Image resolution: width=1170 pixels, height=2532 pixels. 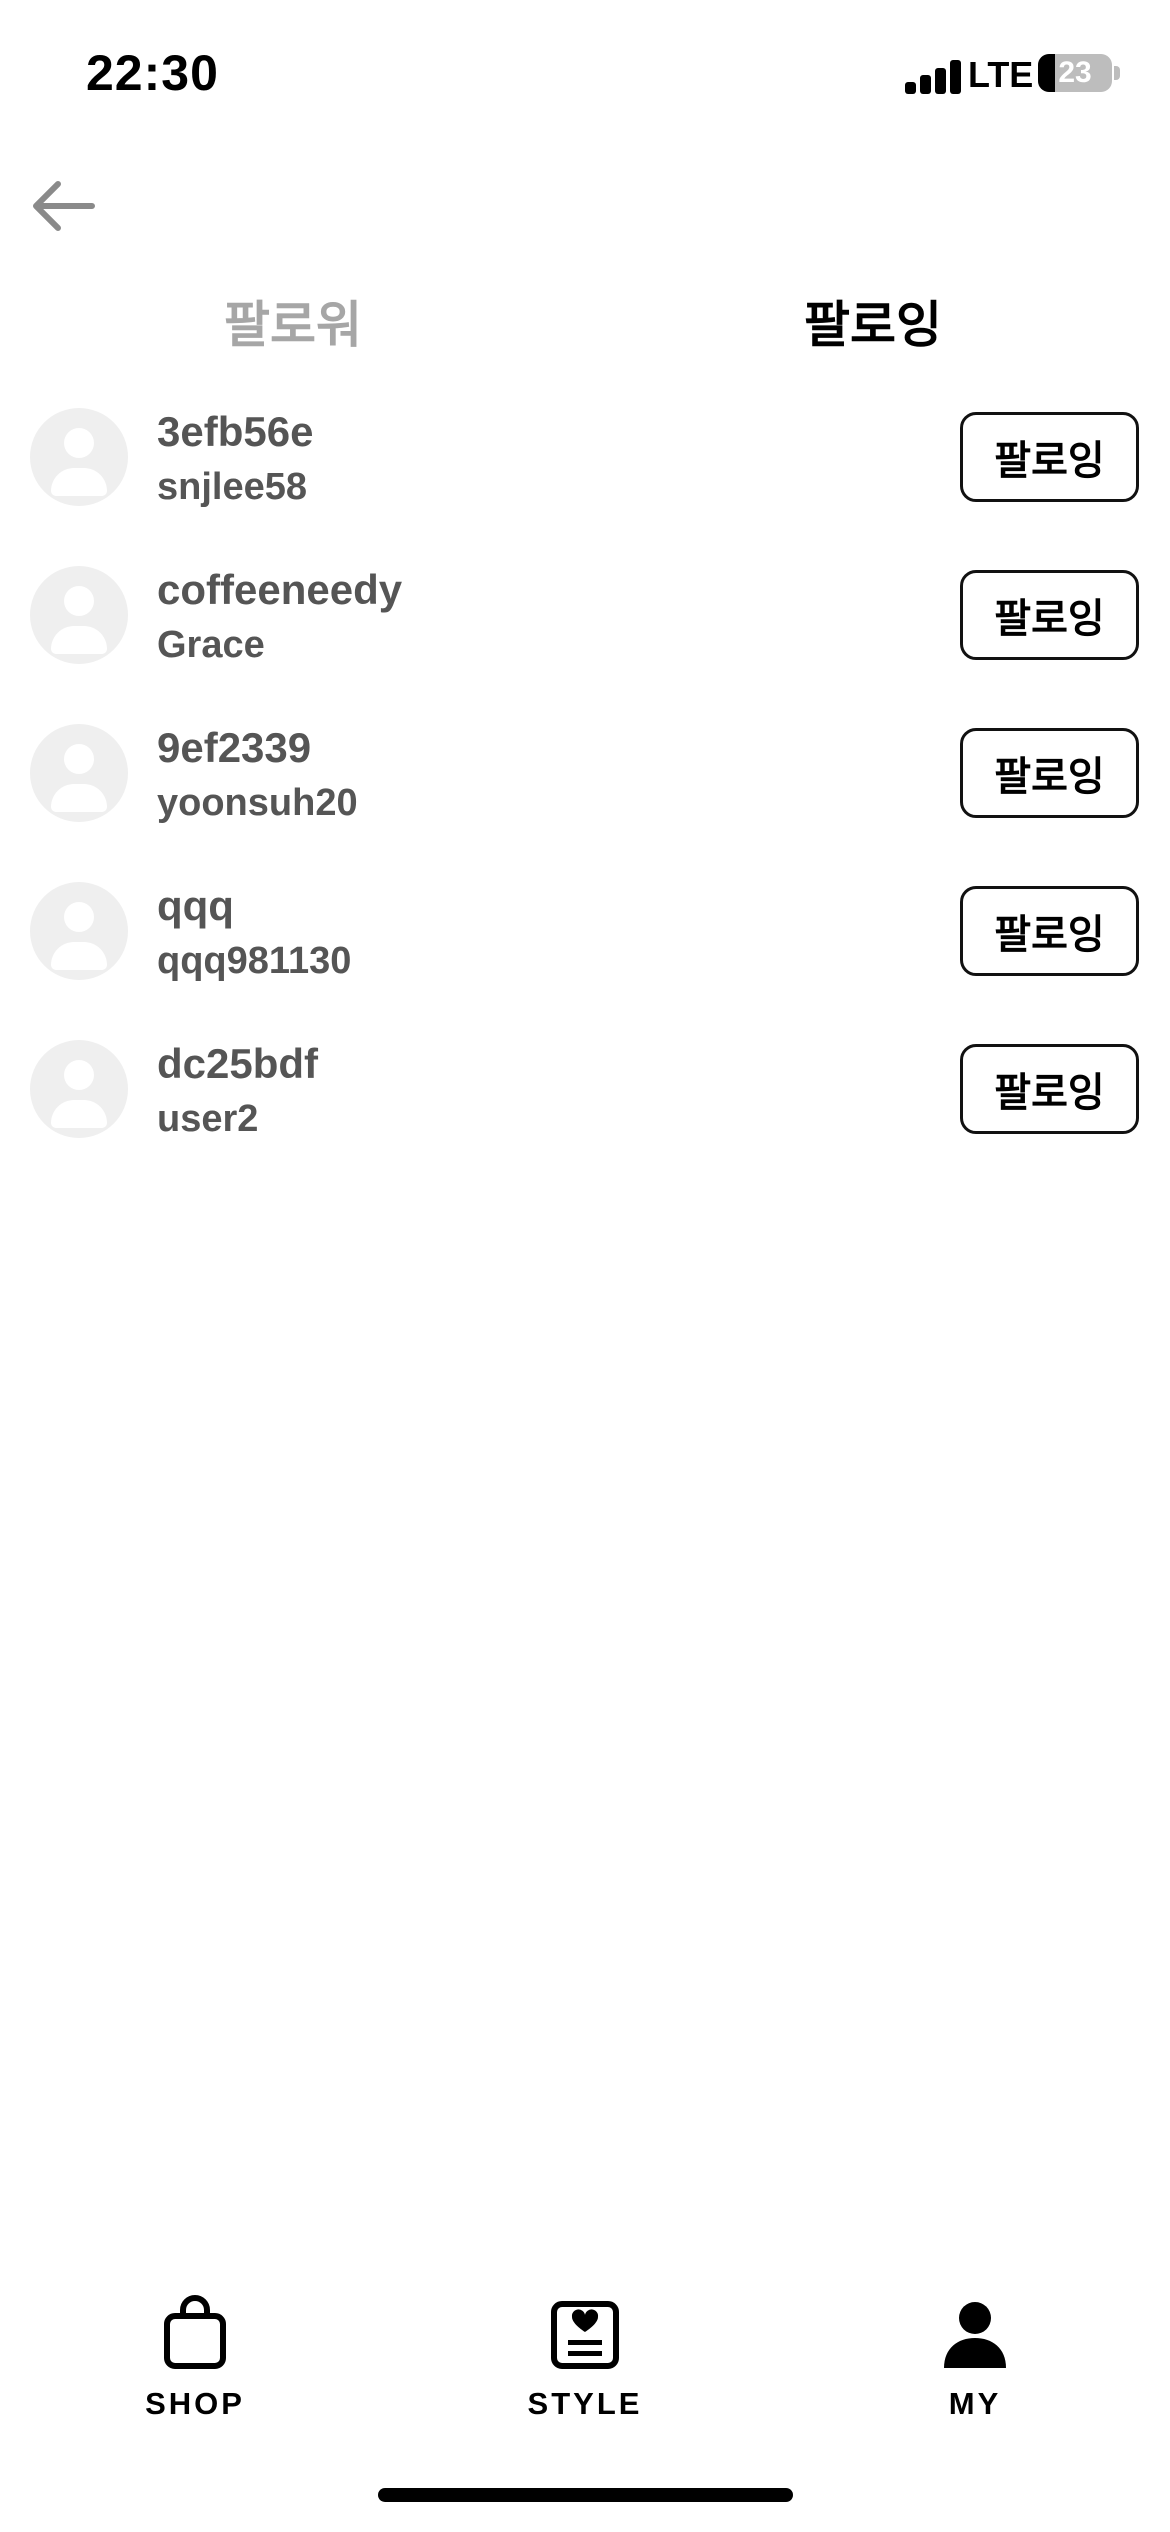 What do you see at coordinates (933, 77) in the screenshot?
I see `signal-icon` at bounding box center [933, 77].